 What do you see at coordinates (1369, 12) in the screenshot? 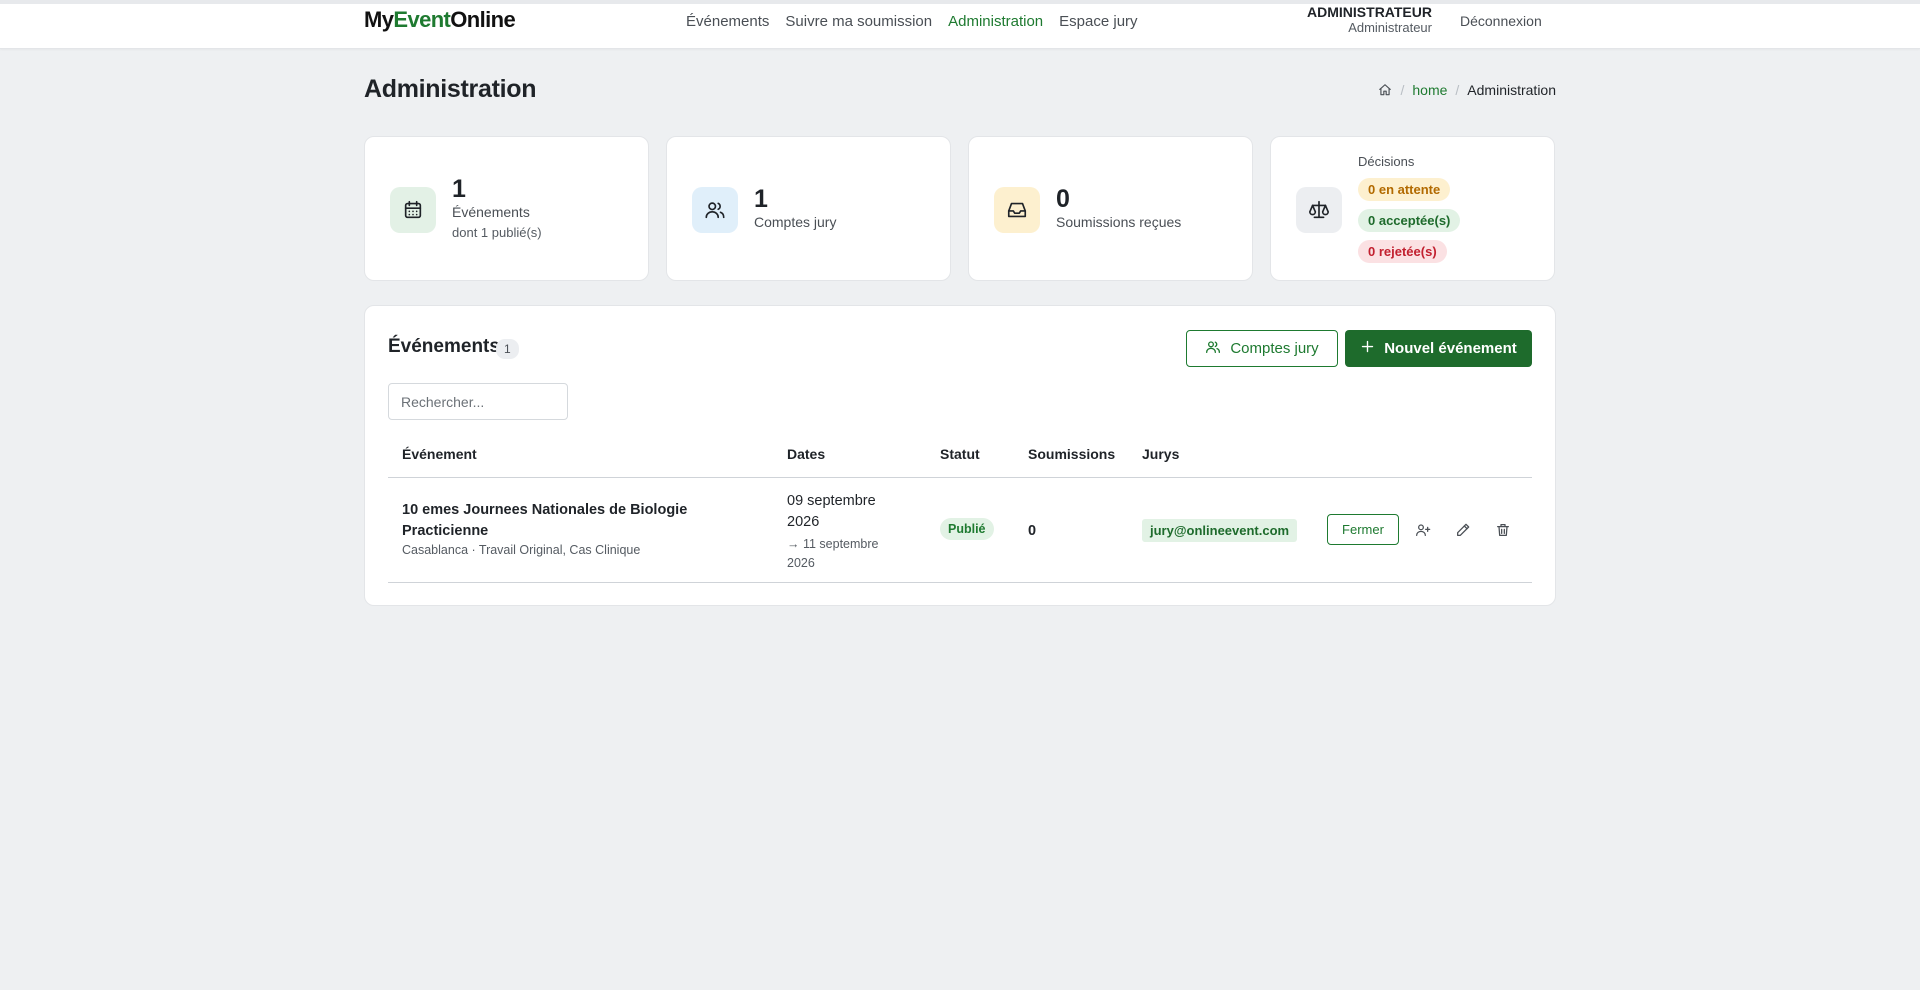
I see `user-name: ADMINISTRATEUR` at bounding box center [1369, 12].